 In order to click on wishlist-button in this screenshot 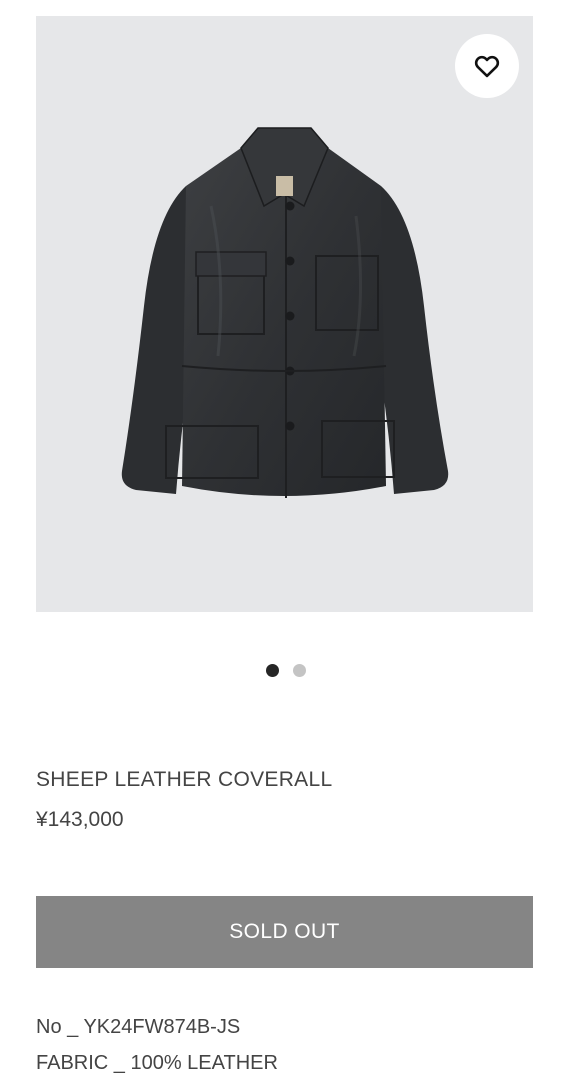, I will do `click(487, 66)`.